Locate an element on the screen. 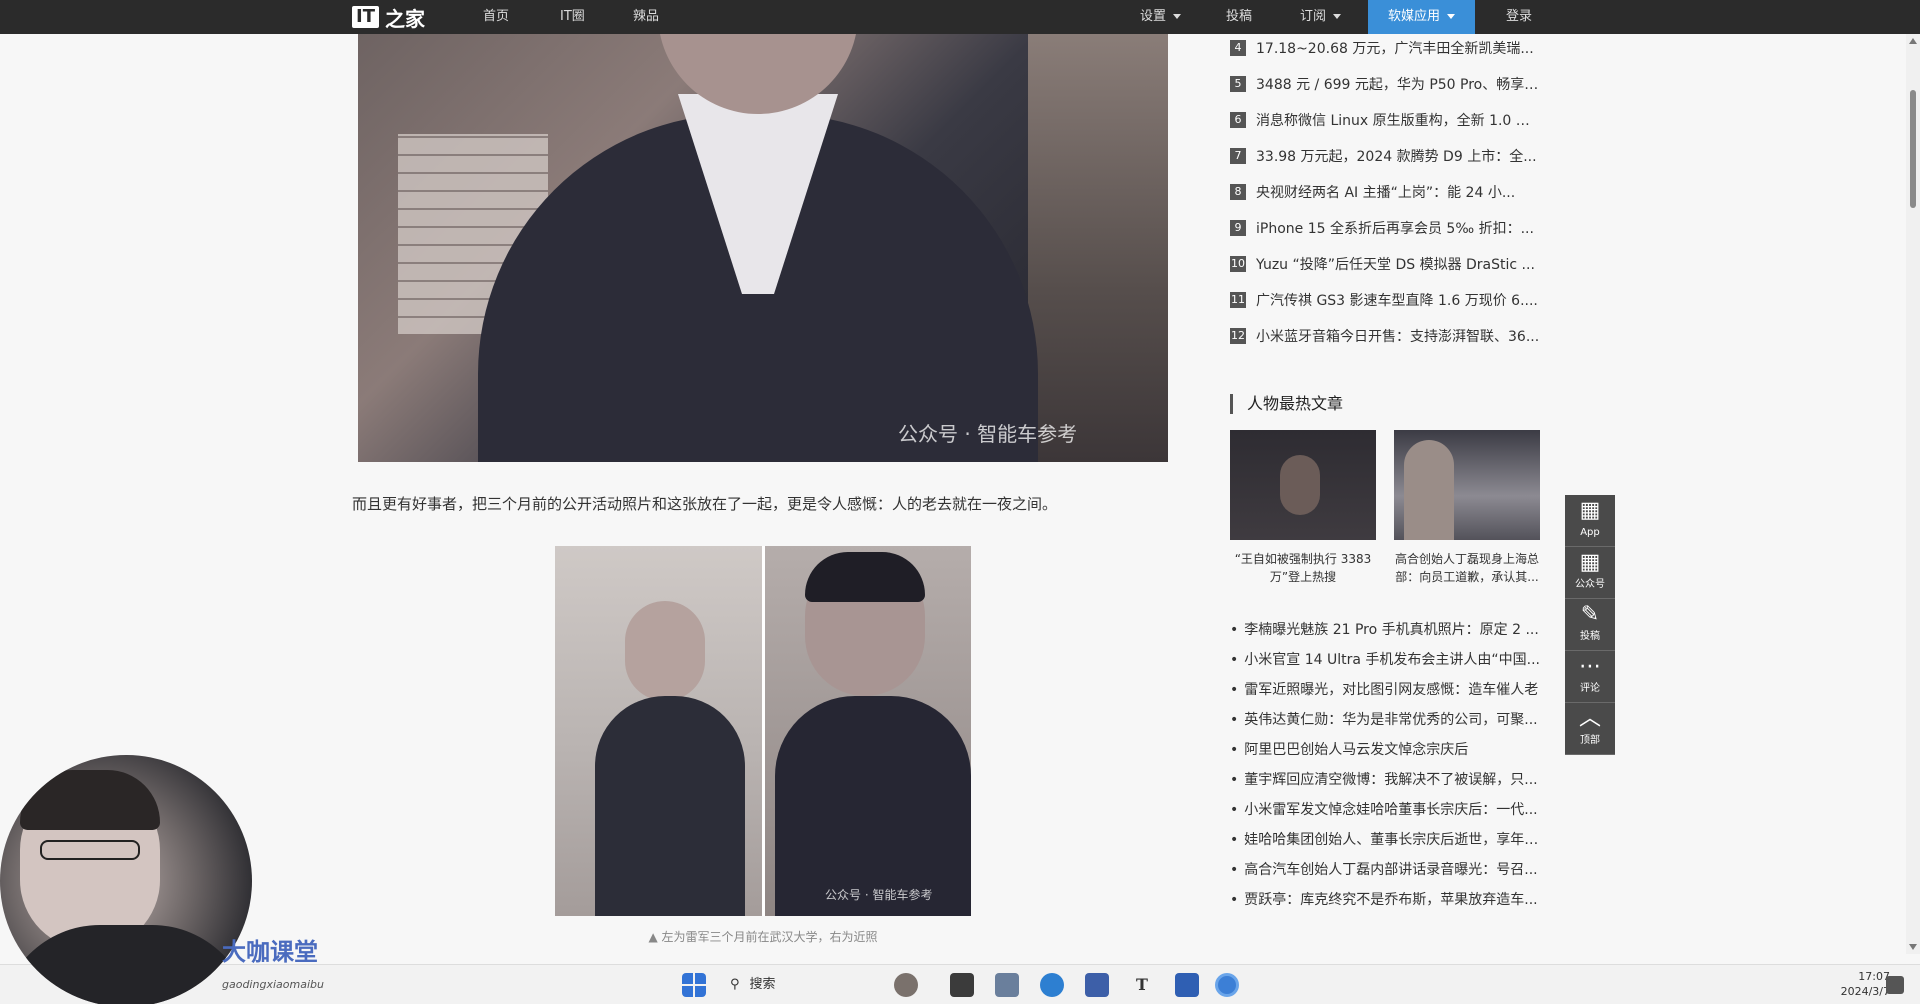 The height and width of the screenshot is (1004, 1920). app-qr-button: ▦ App is located at coordinates (1590, 521).